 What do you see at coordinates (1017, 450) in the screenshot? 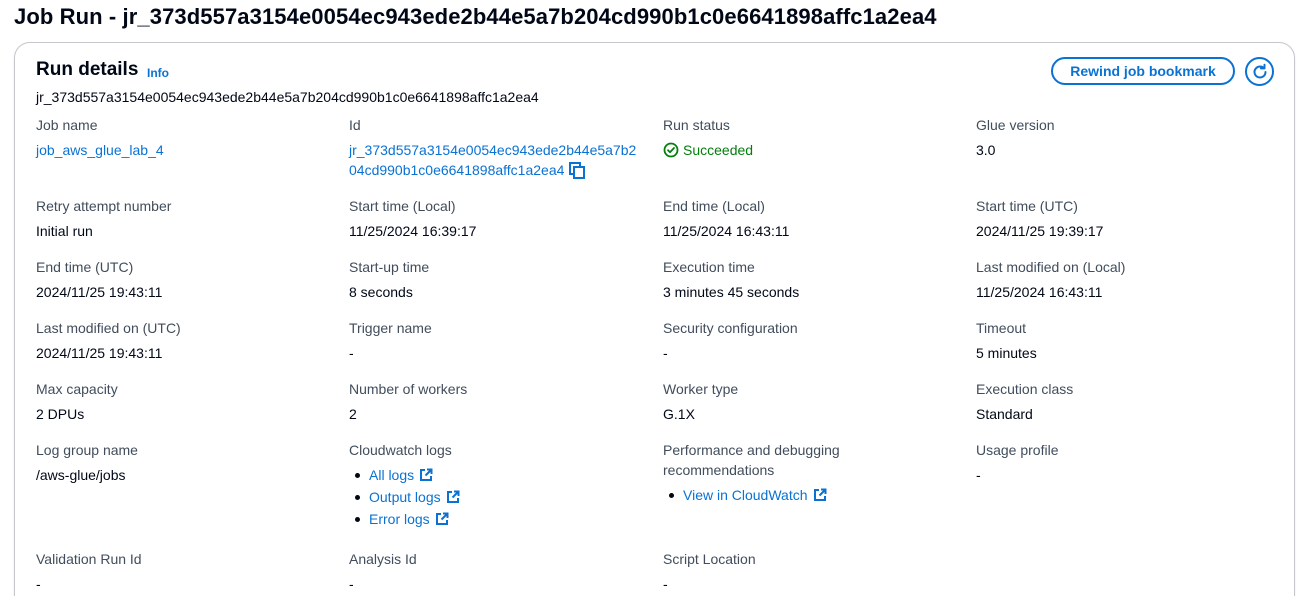
I see `usage-profile-label: Usage profile` at bounding box center [1017, 450].